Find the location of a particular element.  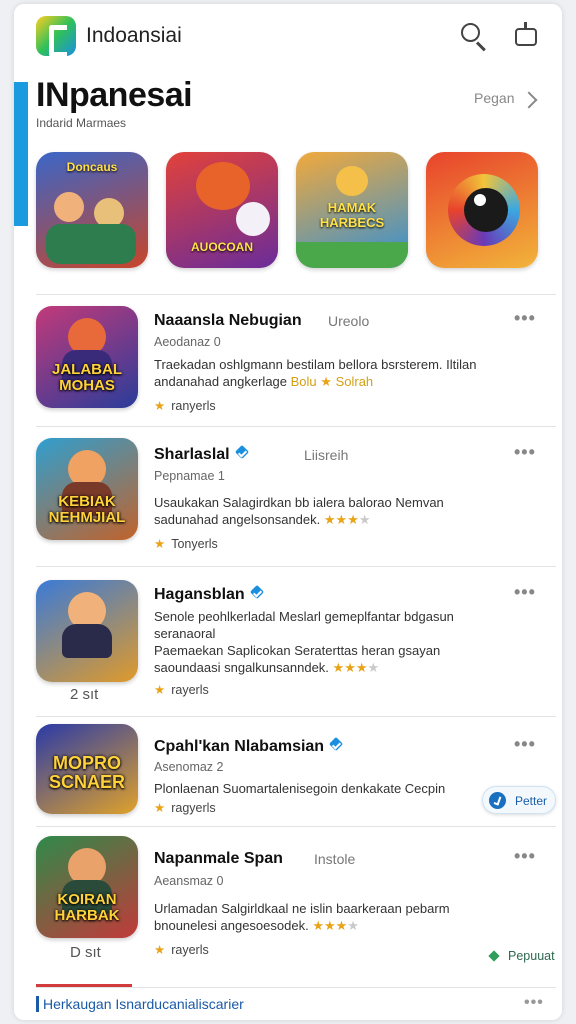

game-title-text: Cpahl'kan Nlabamsian is located at coordinates (239, 746).